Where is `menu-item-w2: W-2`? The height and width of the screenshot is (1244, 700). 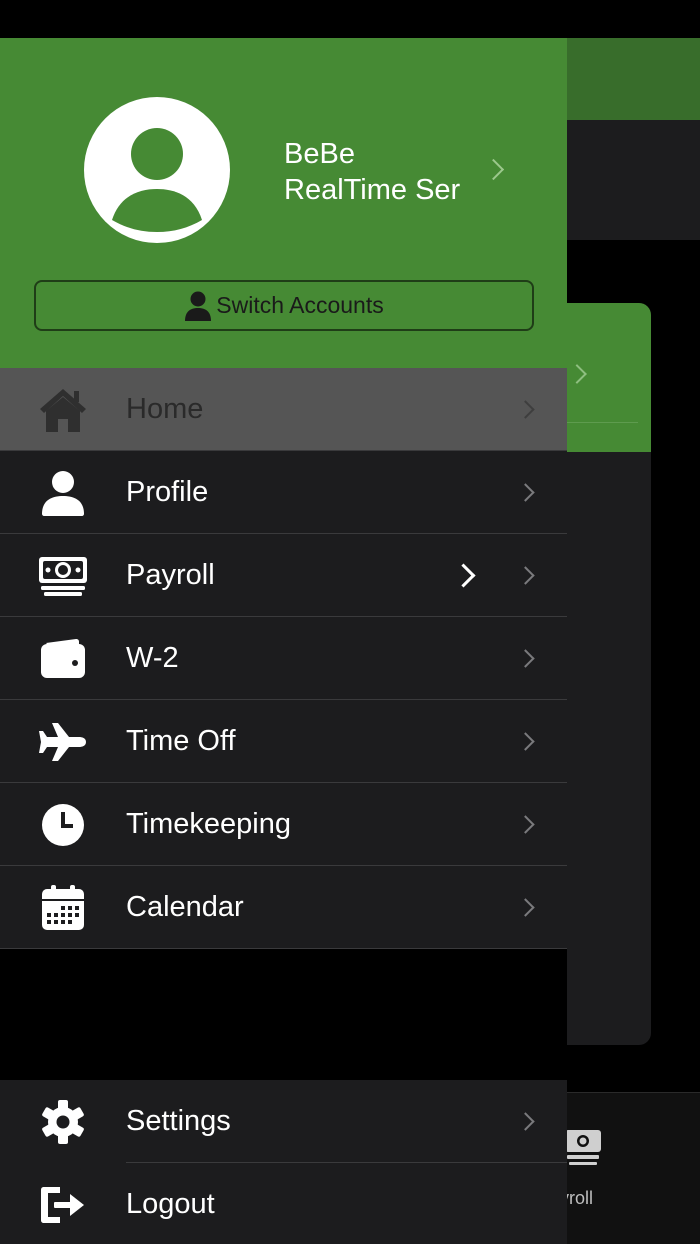 menu-item-w2: W-2 is located at coordinates (283, 658).